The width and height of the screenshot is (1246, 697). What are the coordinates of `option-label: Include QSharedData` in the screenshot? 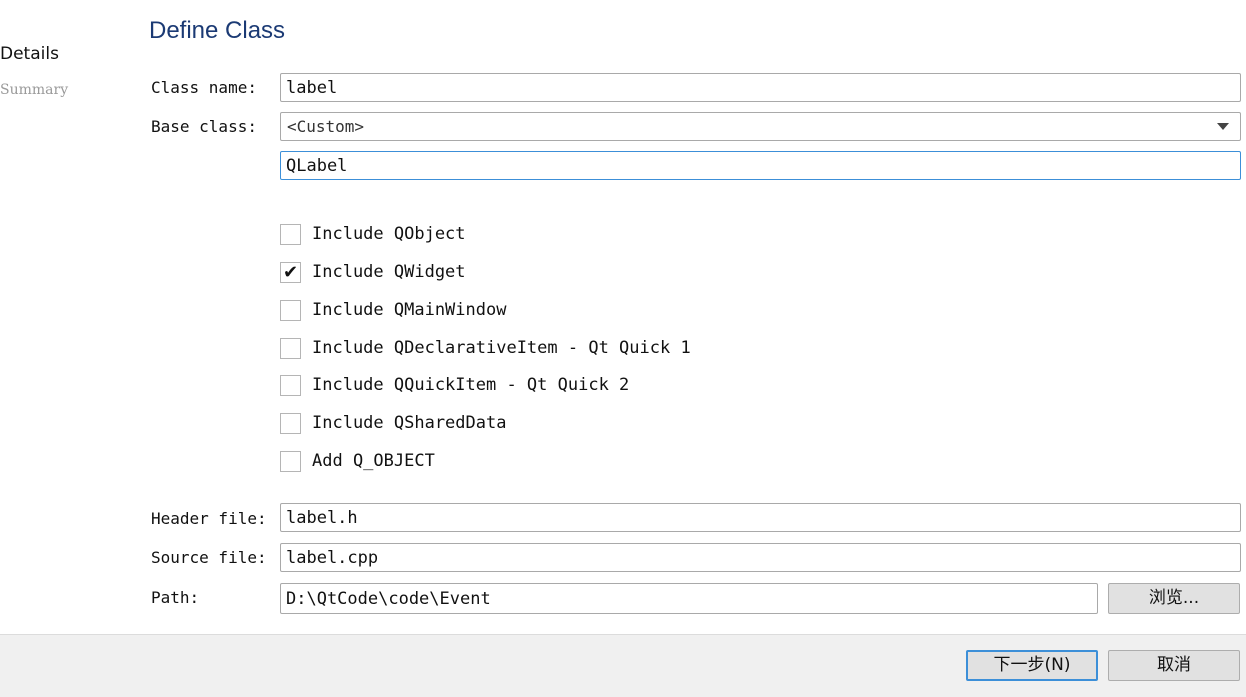 It's located at (409, 423).